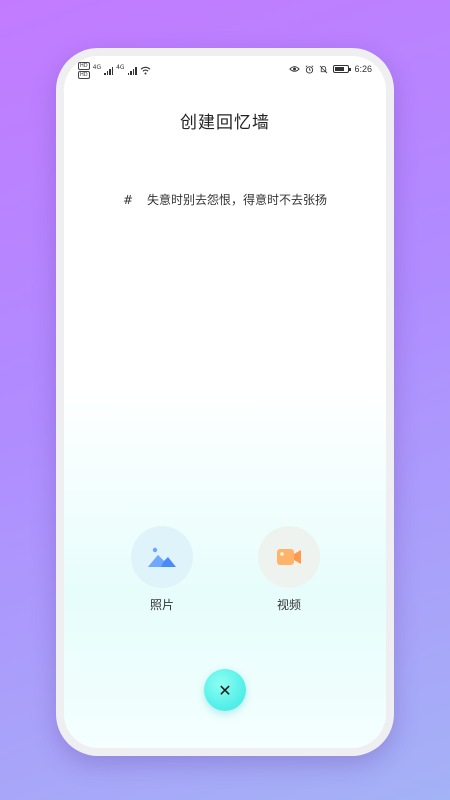  I want to click on status-bar: HD HD 4G 4G 6:26, so click(225, 69).